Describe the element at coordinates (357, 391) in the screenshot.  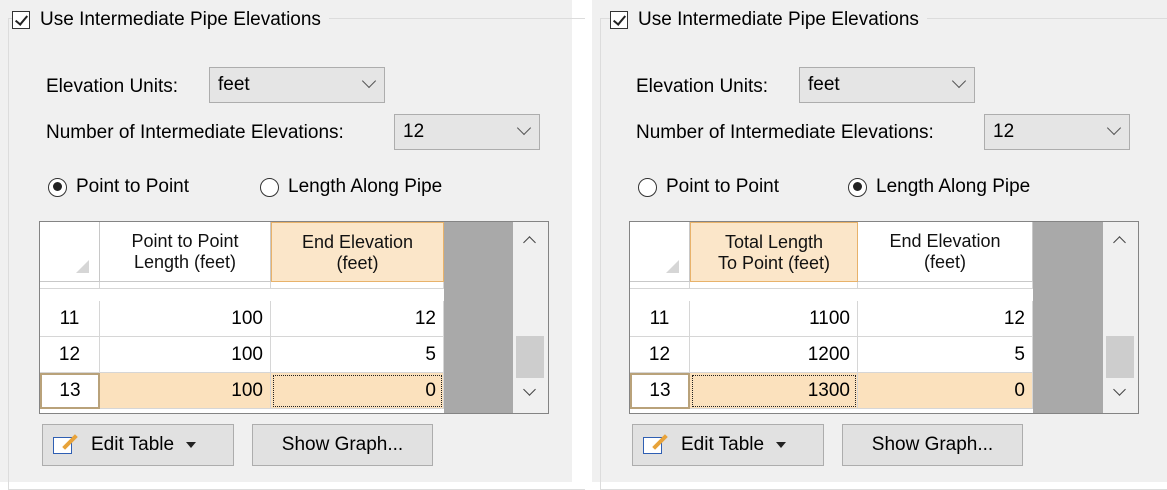
I see `table-cell-focused: 0` at that location.